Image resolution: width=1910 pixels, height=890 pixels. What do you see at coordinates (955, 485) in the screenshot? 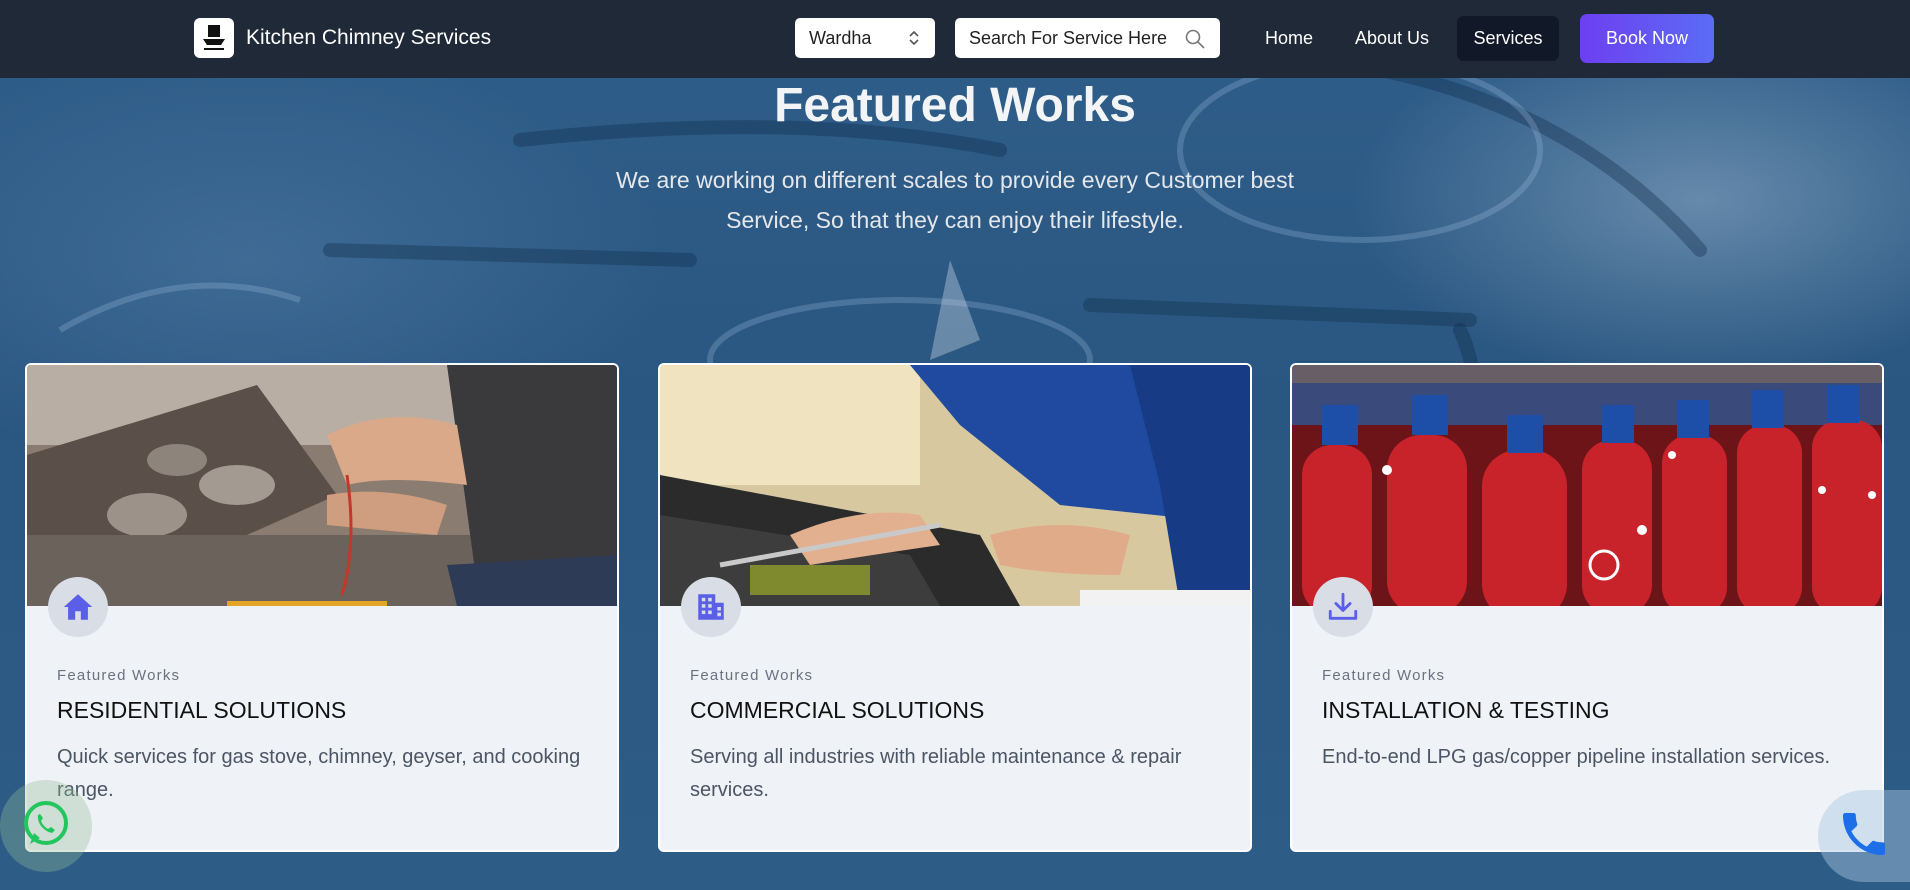
I see `card-image-engine-repair` at bounding box center [955, 485].